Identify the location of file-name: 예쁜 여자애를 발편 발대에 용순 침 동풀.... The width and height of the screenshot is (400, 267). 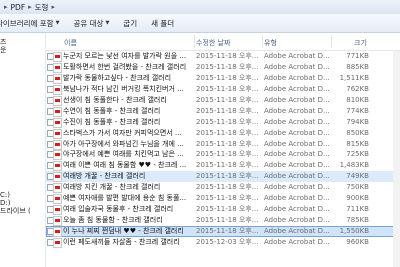
(125, 198).